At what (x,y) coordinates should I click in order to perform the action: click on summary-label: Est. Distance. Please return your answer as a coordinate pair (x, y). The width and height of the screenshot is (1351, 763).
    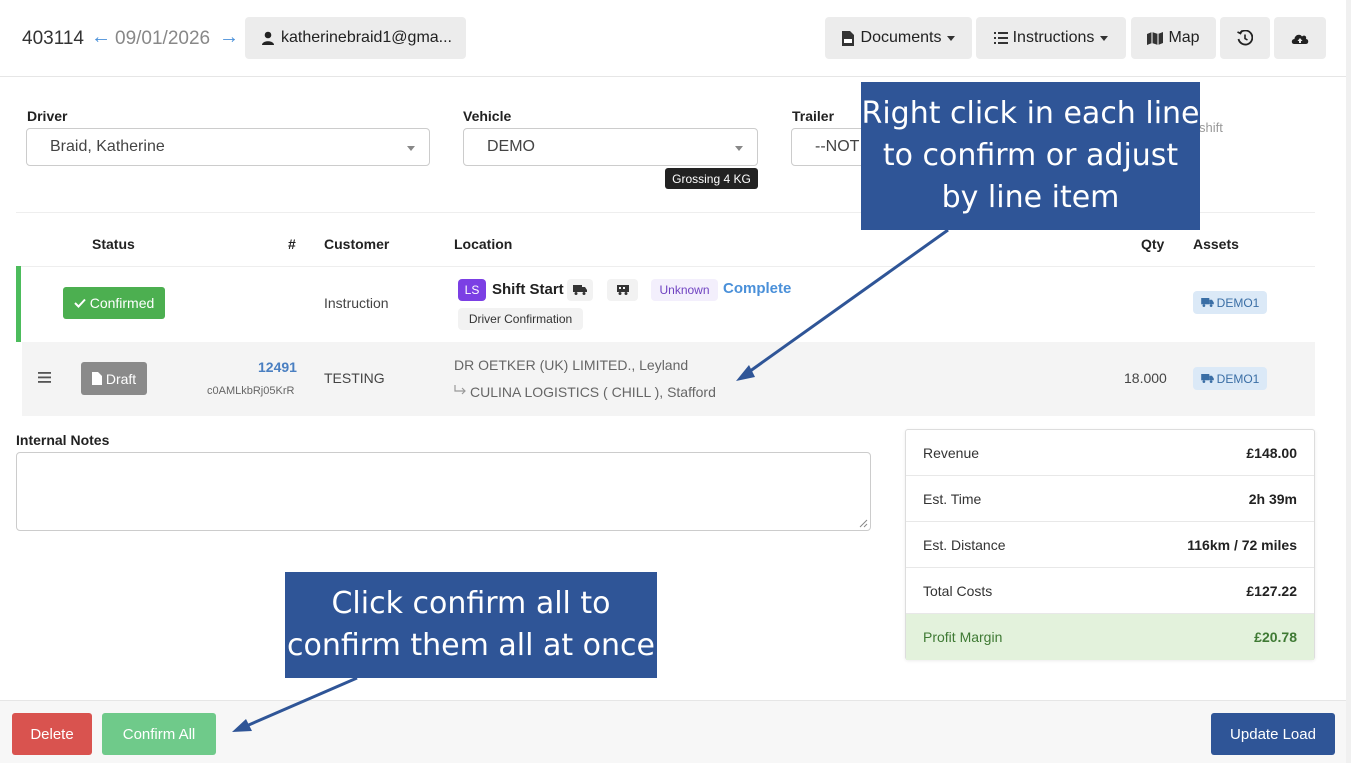
    Looking at the image, I should click on (964, 544).